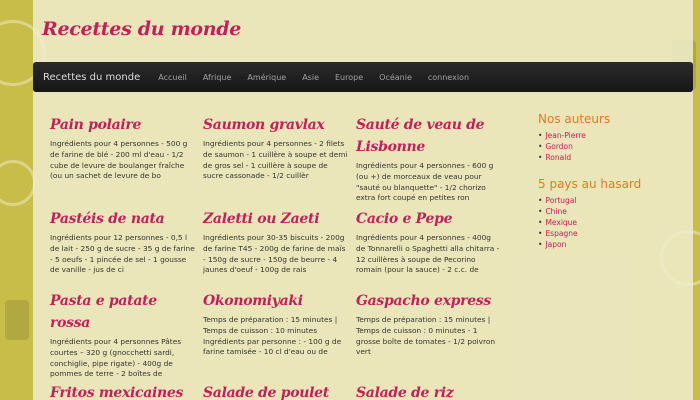 The image size is (700, 400). What do you see at coordinates (448, 77) in the screenshot?
I see `nav-link-connexion: connexion` at bounding box center [448, 77].